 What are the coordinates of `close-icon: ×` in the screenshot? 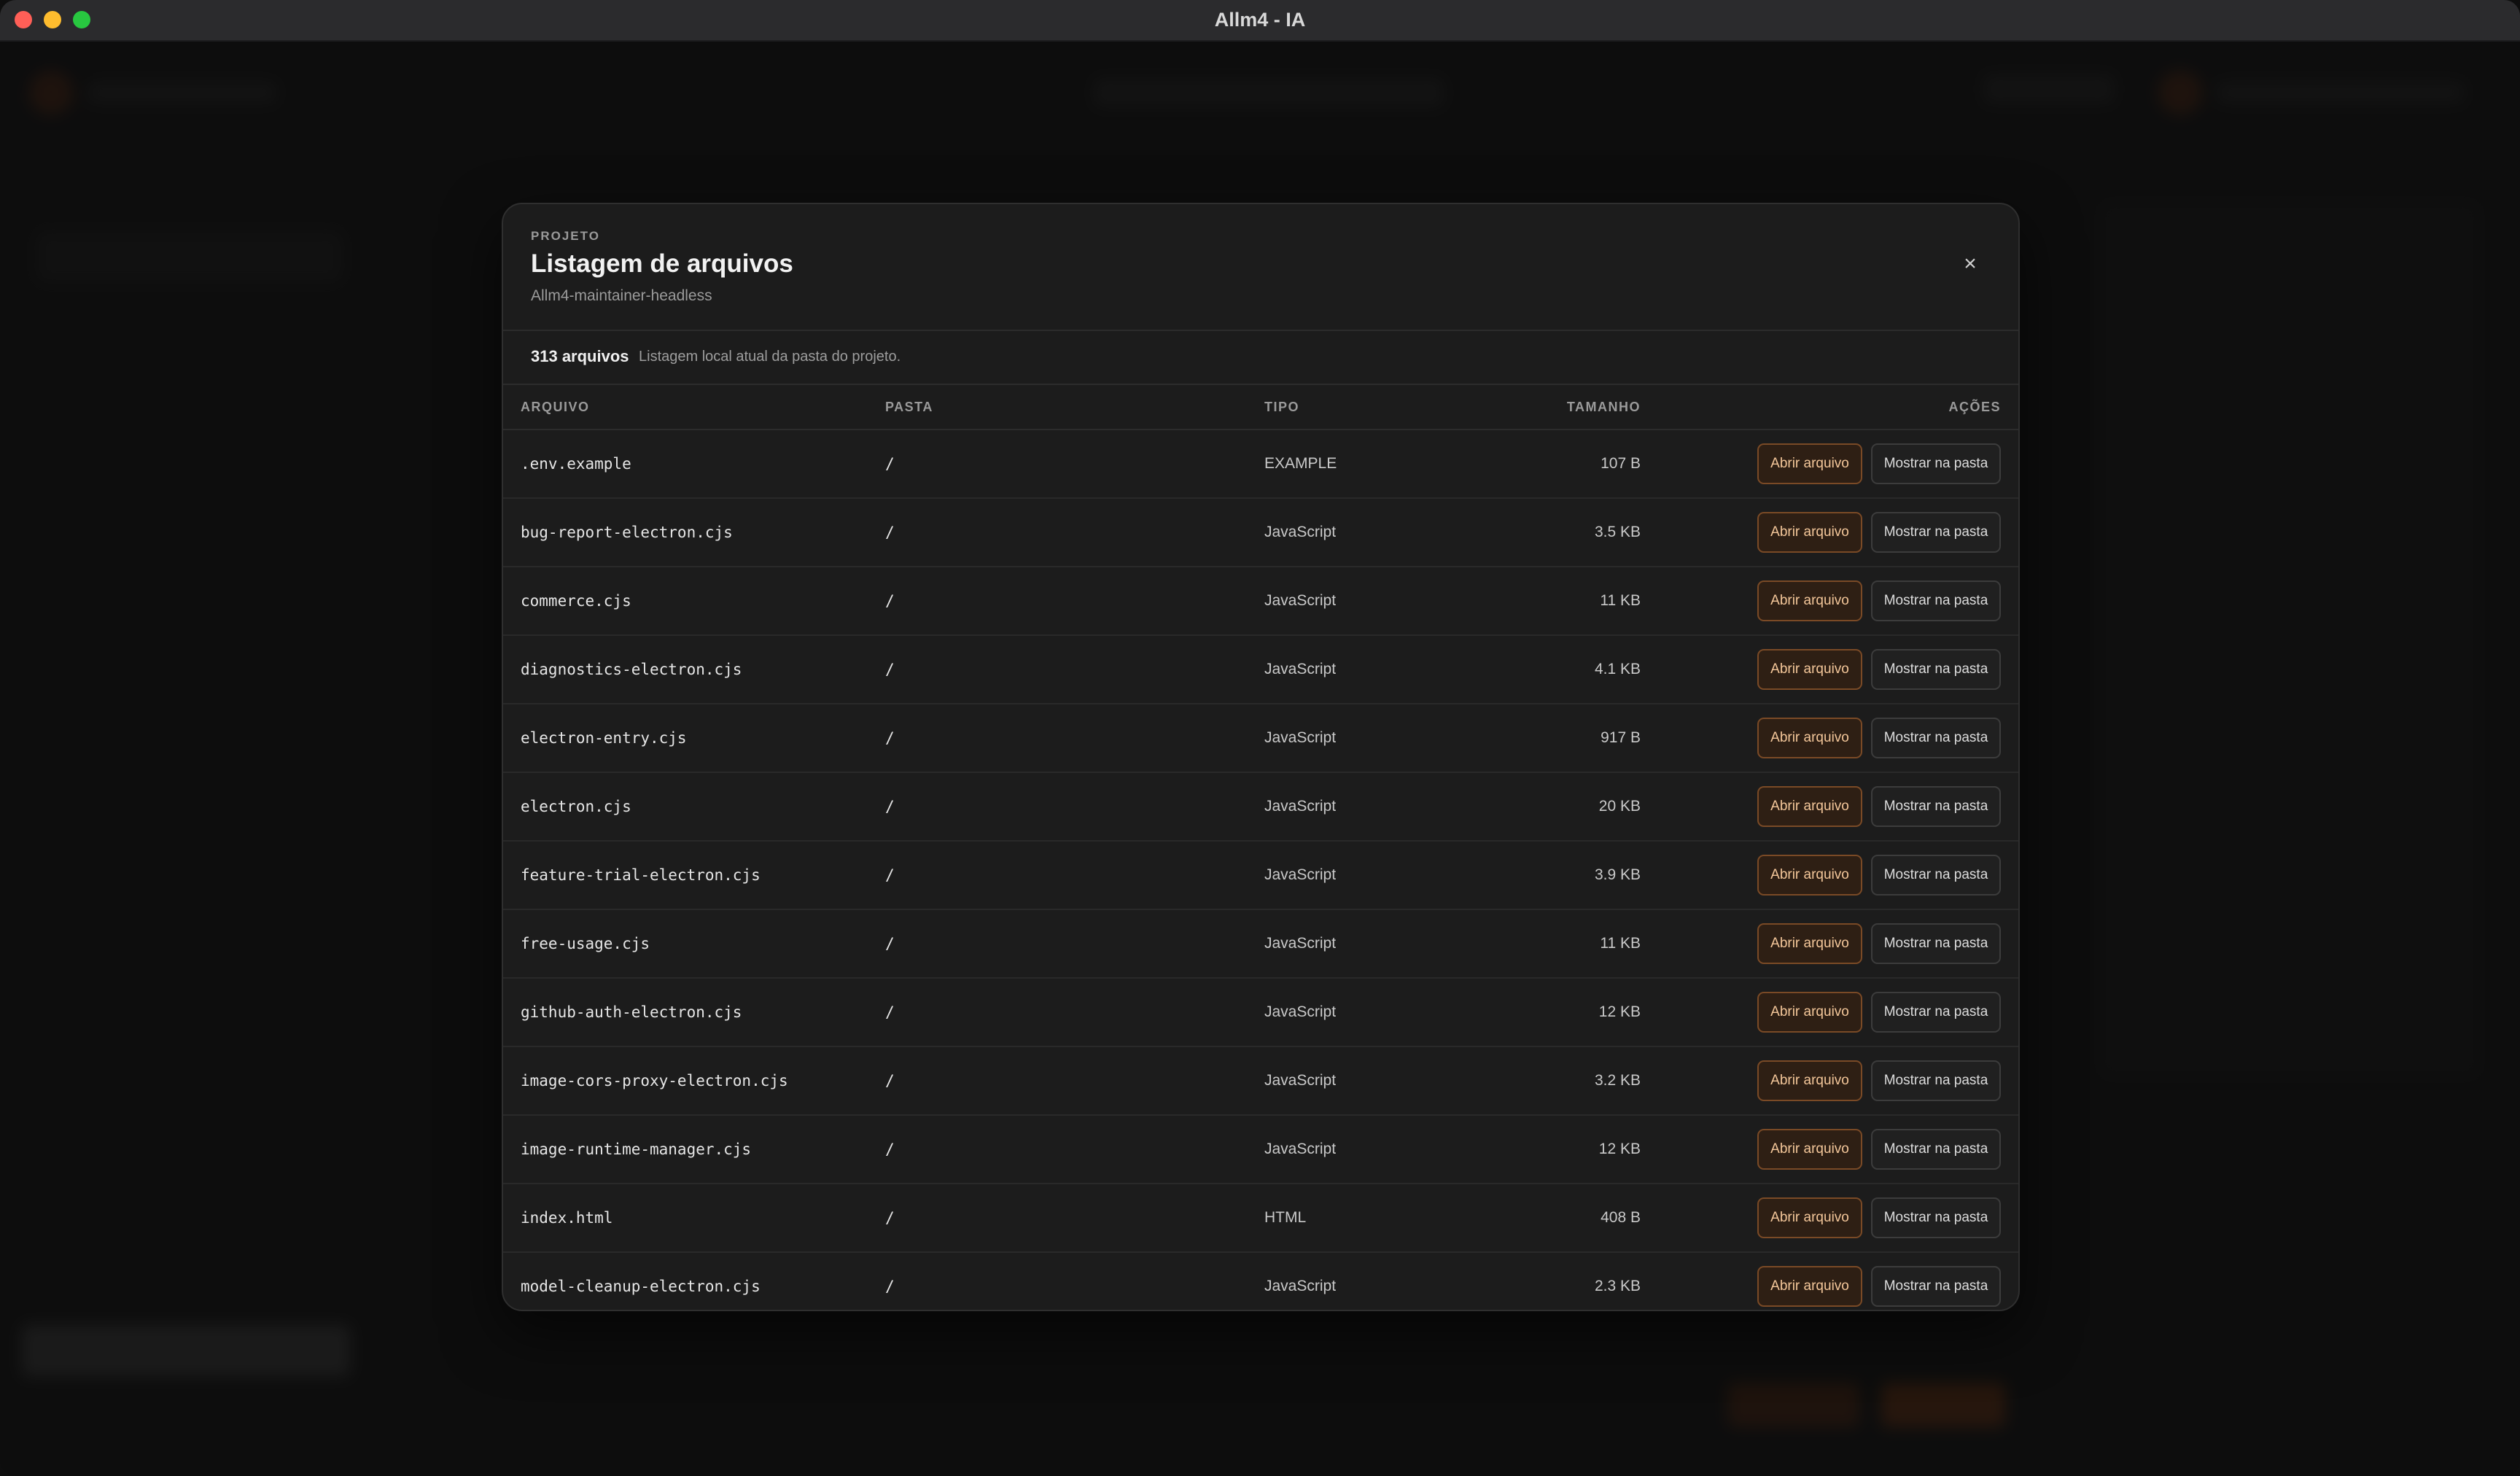 It's located at (1970, 264).